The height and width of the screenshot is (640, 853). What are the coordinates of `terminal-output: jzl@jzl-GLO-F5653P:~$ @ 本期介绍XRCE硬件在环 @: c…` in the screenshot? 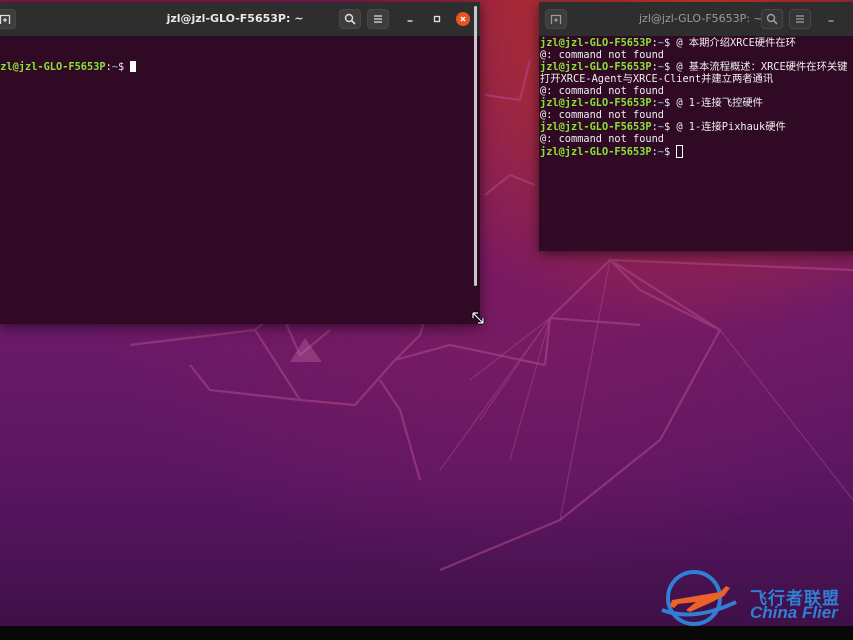 It's located at (696, 143).